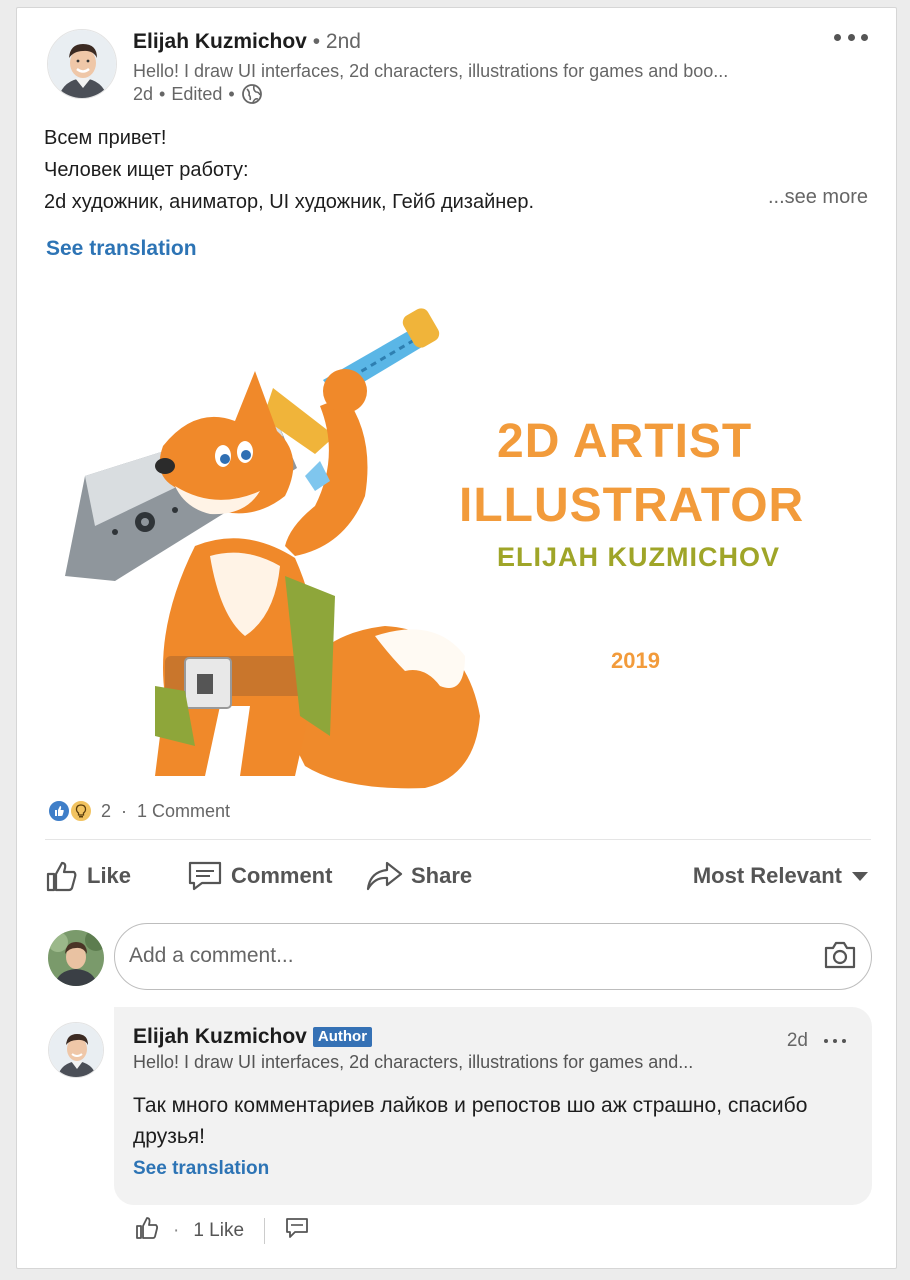  I want to click on comment-button: Comment, so click(259, 876).